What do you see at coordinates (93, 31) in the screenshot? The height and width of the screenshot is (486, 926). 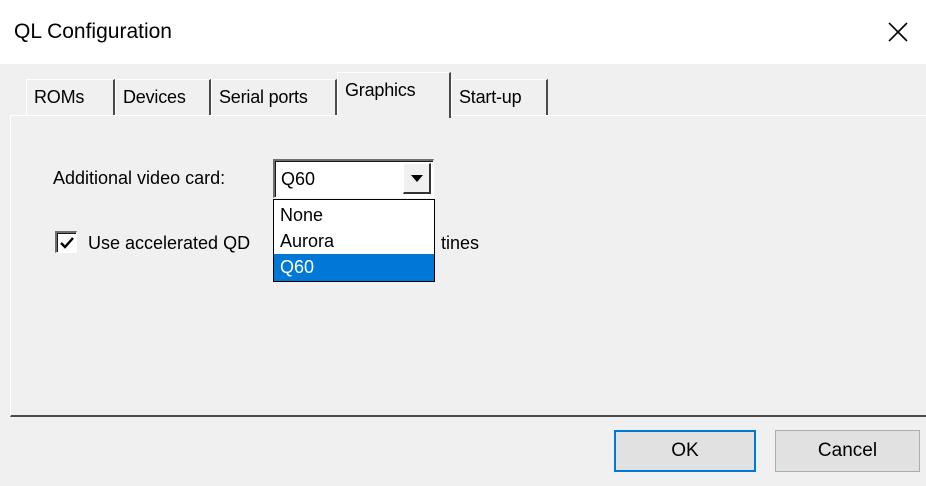 I see `window-title: QL Configuration` at bounding box center [93, 31].